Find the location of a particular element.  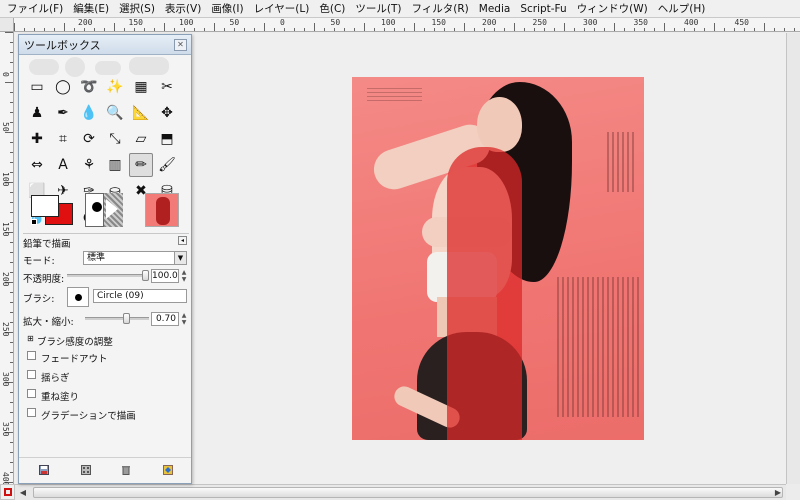

foreground-color-swatch is located at coordinates (45, 206).